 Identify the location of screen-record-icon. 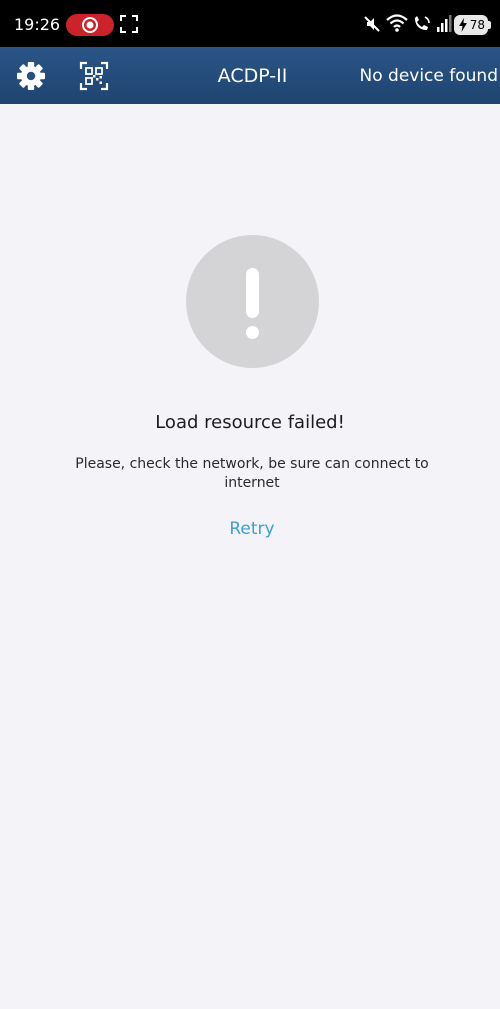
(90, 25).